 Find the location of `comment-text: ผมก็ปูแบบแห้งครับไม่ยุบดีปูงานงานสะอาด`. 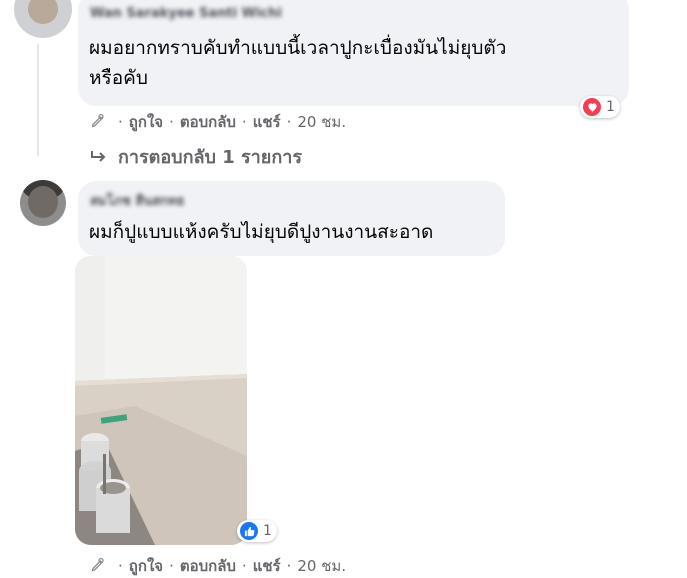

comment-text: ผมก็ปูแบบแห้งครับไม่ยุบดีปูงานงานสะอาด is located at coordinates (261, 232).